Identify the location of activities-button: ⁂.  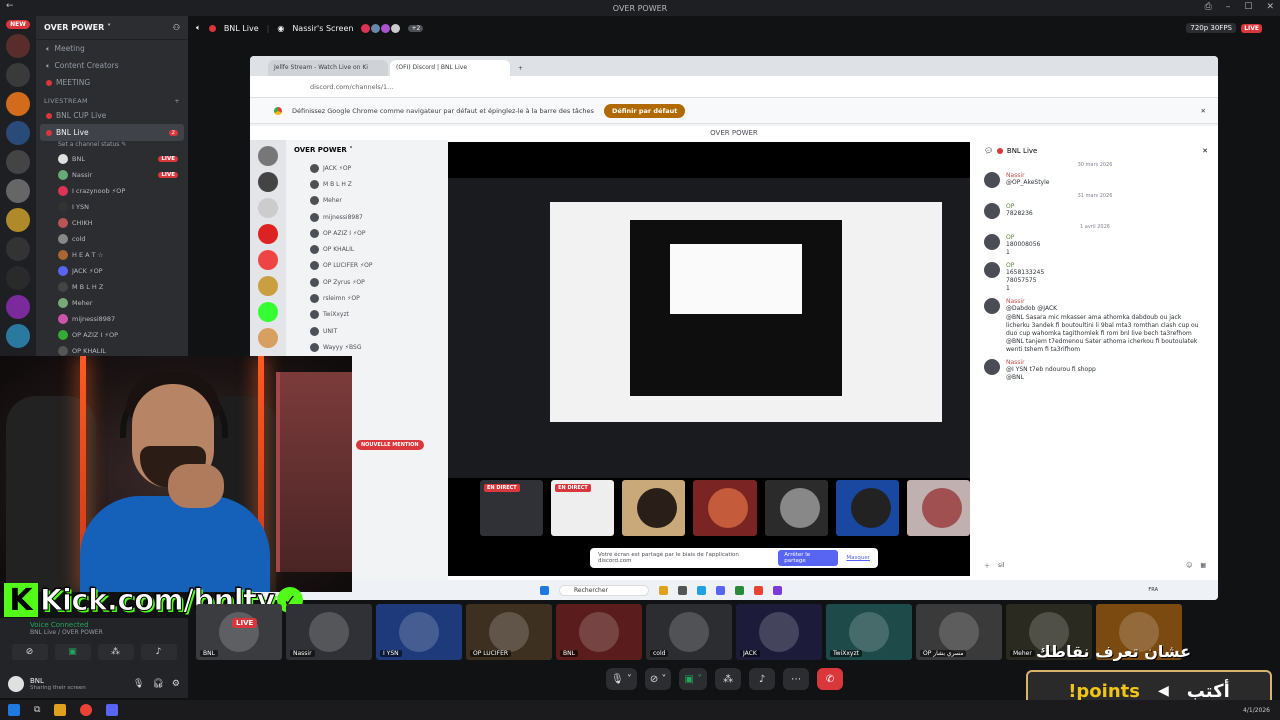
(728, 679).